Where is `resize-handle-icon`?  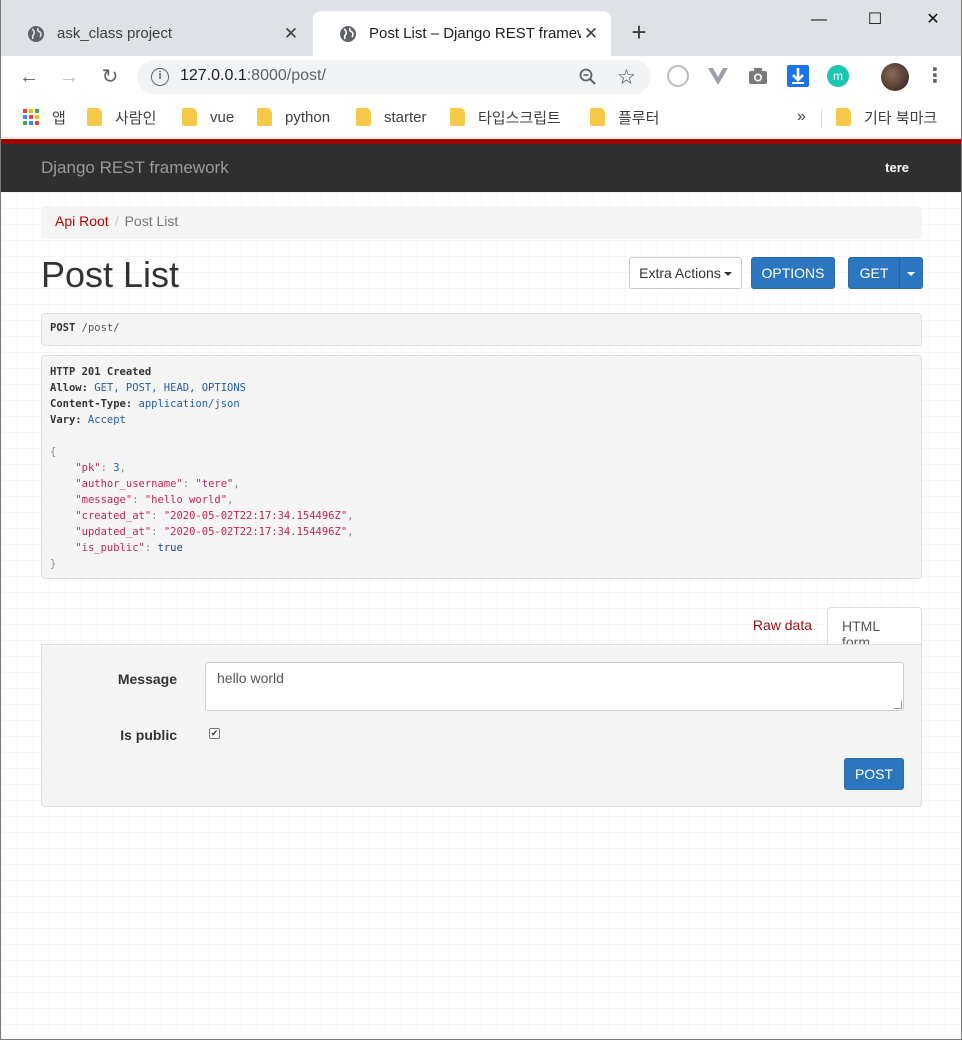
resize-handle-icon is located at coordinates (898, 705).